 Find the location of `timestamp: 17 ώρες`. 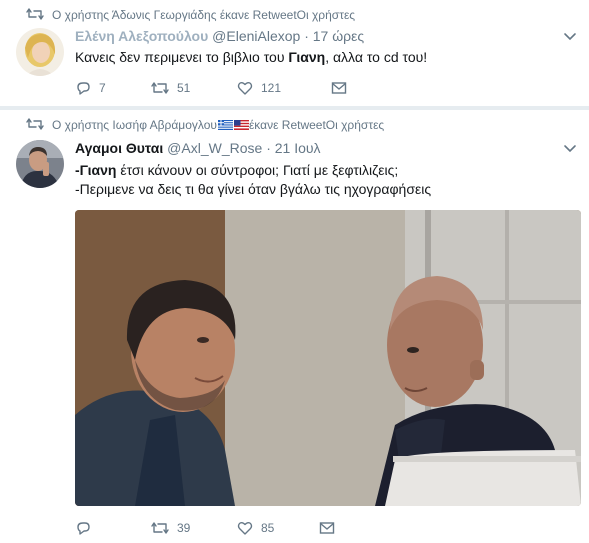

timestamp: 17 ώρες is located at coordinates (338, 36).